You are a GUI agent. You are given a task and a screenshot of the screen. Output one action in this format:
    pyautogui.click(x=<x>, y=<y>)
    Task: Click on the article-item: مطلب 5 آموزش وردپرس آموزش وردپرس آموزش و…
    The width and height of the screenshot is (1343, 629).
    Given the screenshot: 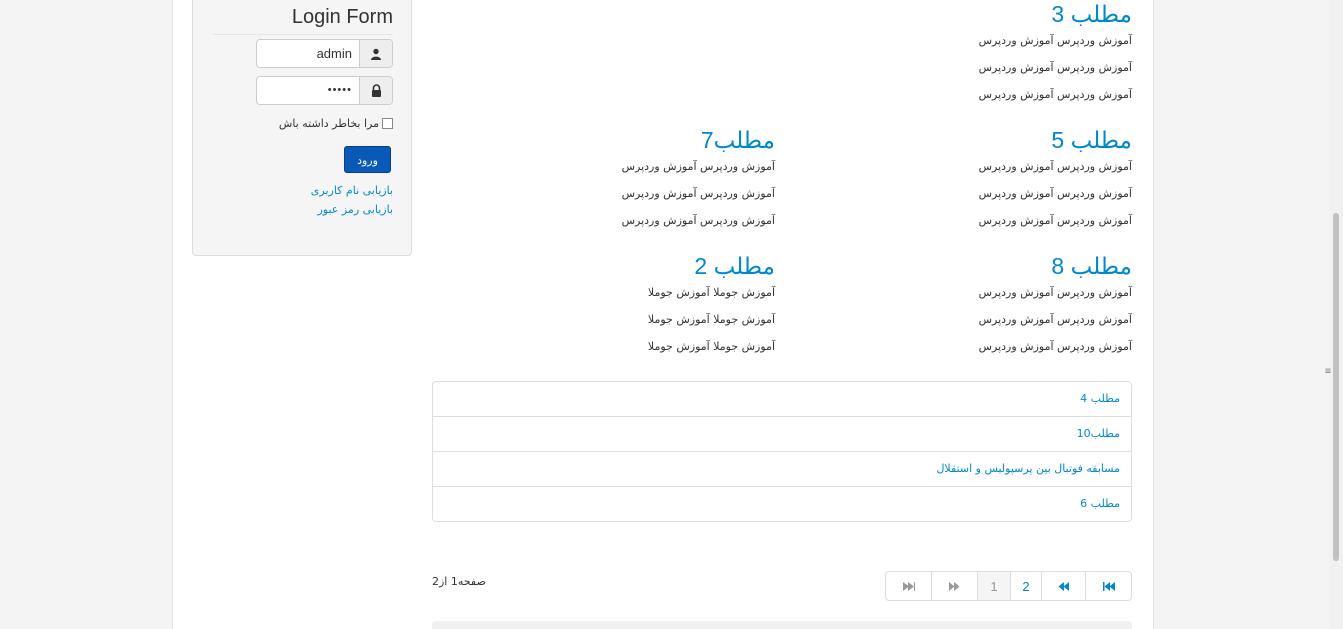 What is the action you would take?
    pyautogui.click(x=1055, y=180)
    